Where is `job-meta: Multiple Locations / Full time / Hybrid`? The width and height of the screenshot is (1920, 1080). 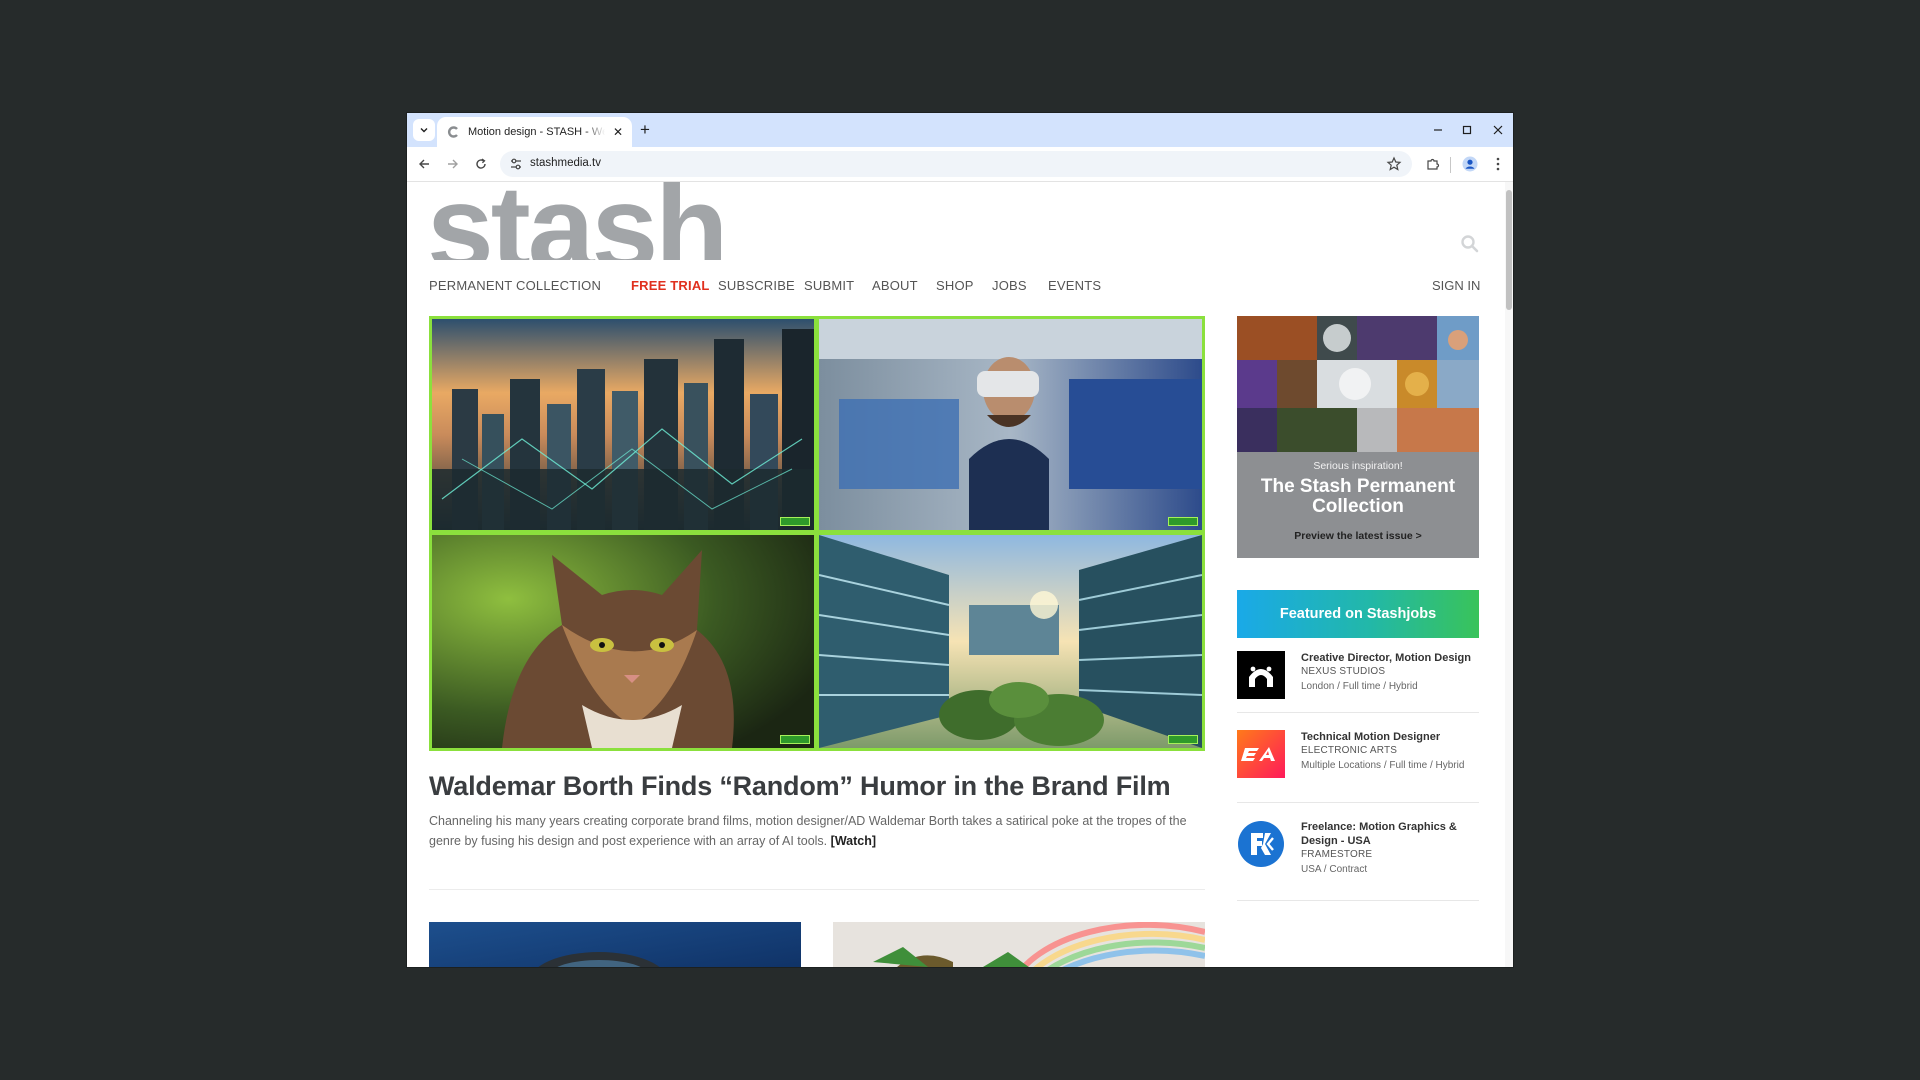 job-meta: Multiple Locations / Full time / Hybrid is located at coordinates (1383, 765).